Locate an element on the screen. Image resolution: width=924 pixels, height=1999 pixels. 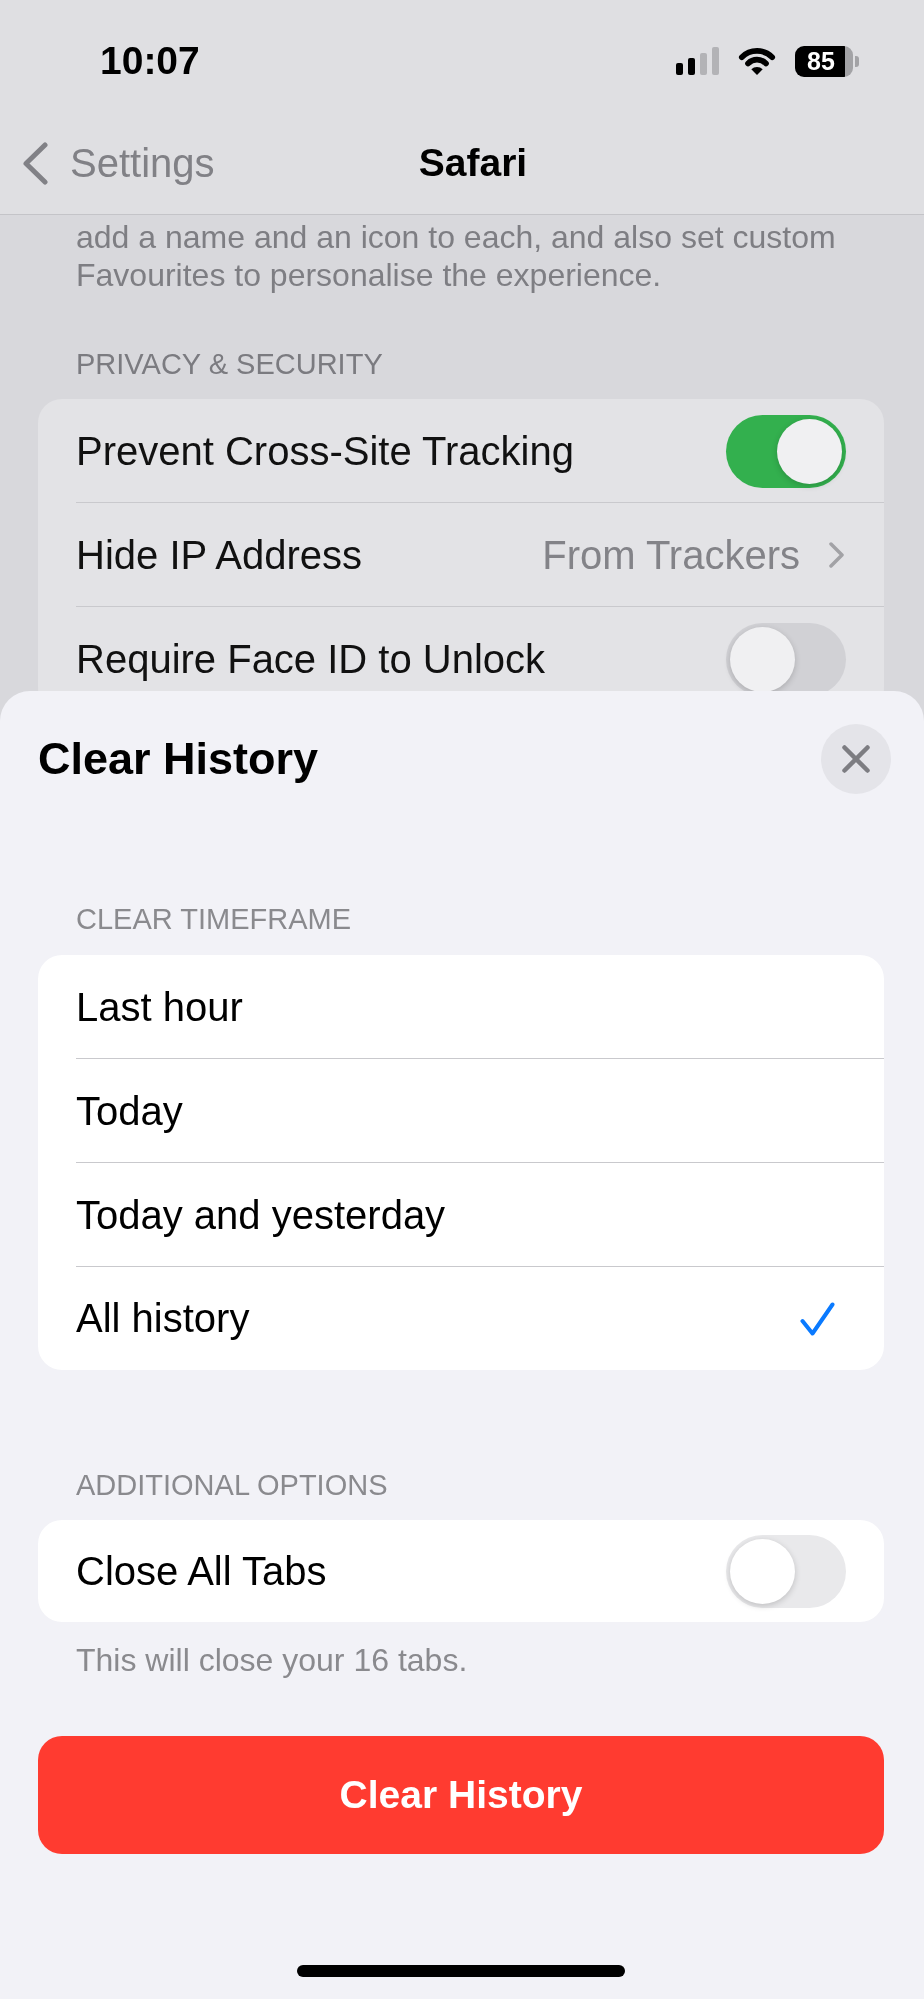
timeframe-option: All history is located at coordinates (461, 1318).